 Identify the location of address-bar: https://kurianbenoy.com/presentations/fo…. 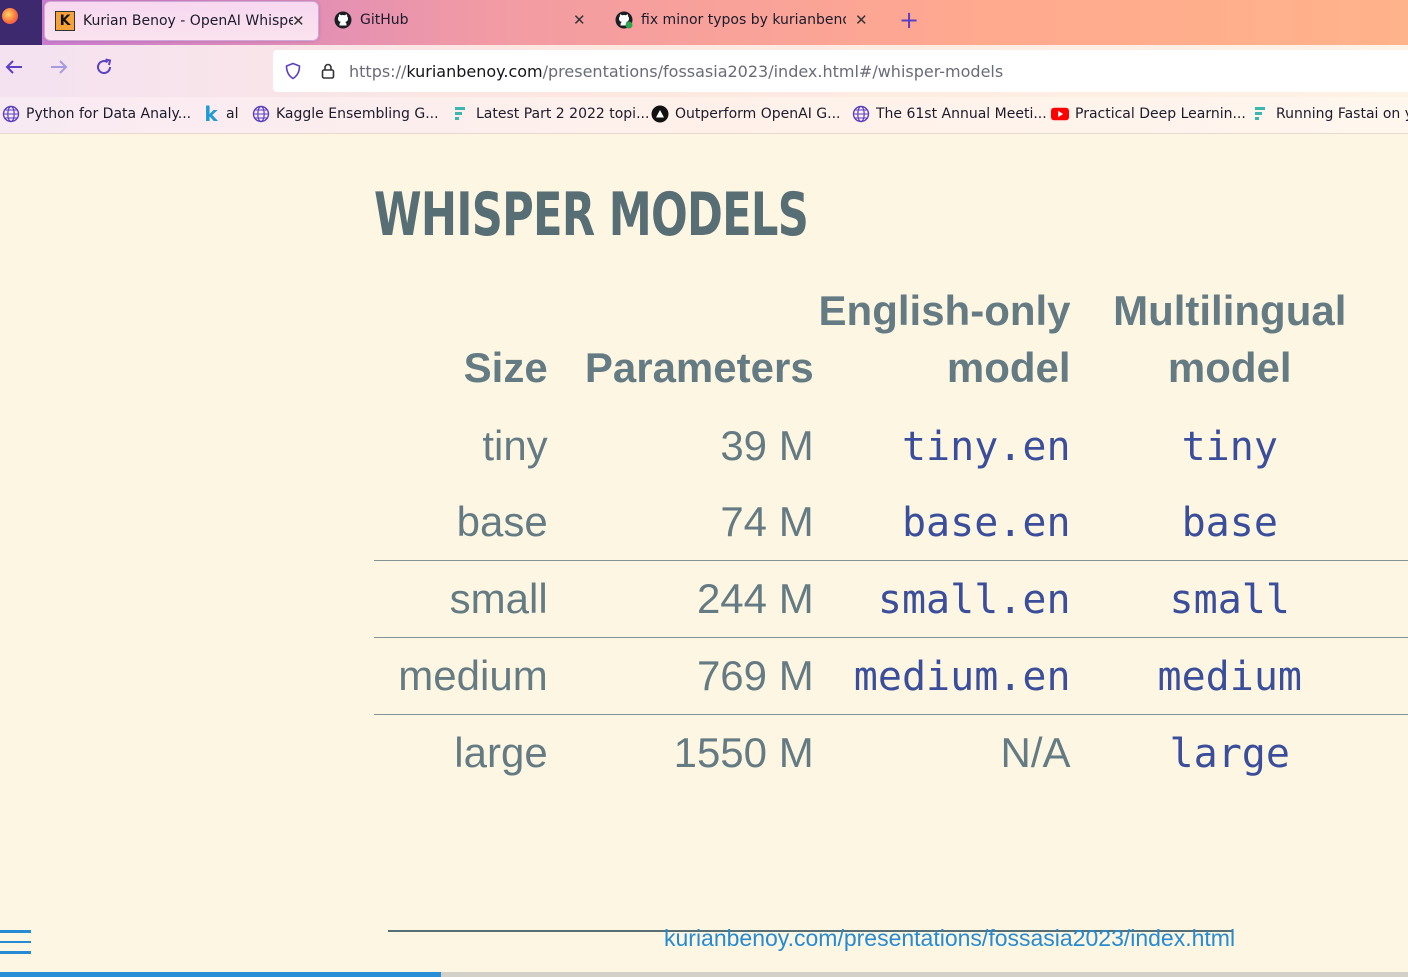
(840, 71).